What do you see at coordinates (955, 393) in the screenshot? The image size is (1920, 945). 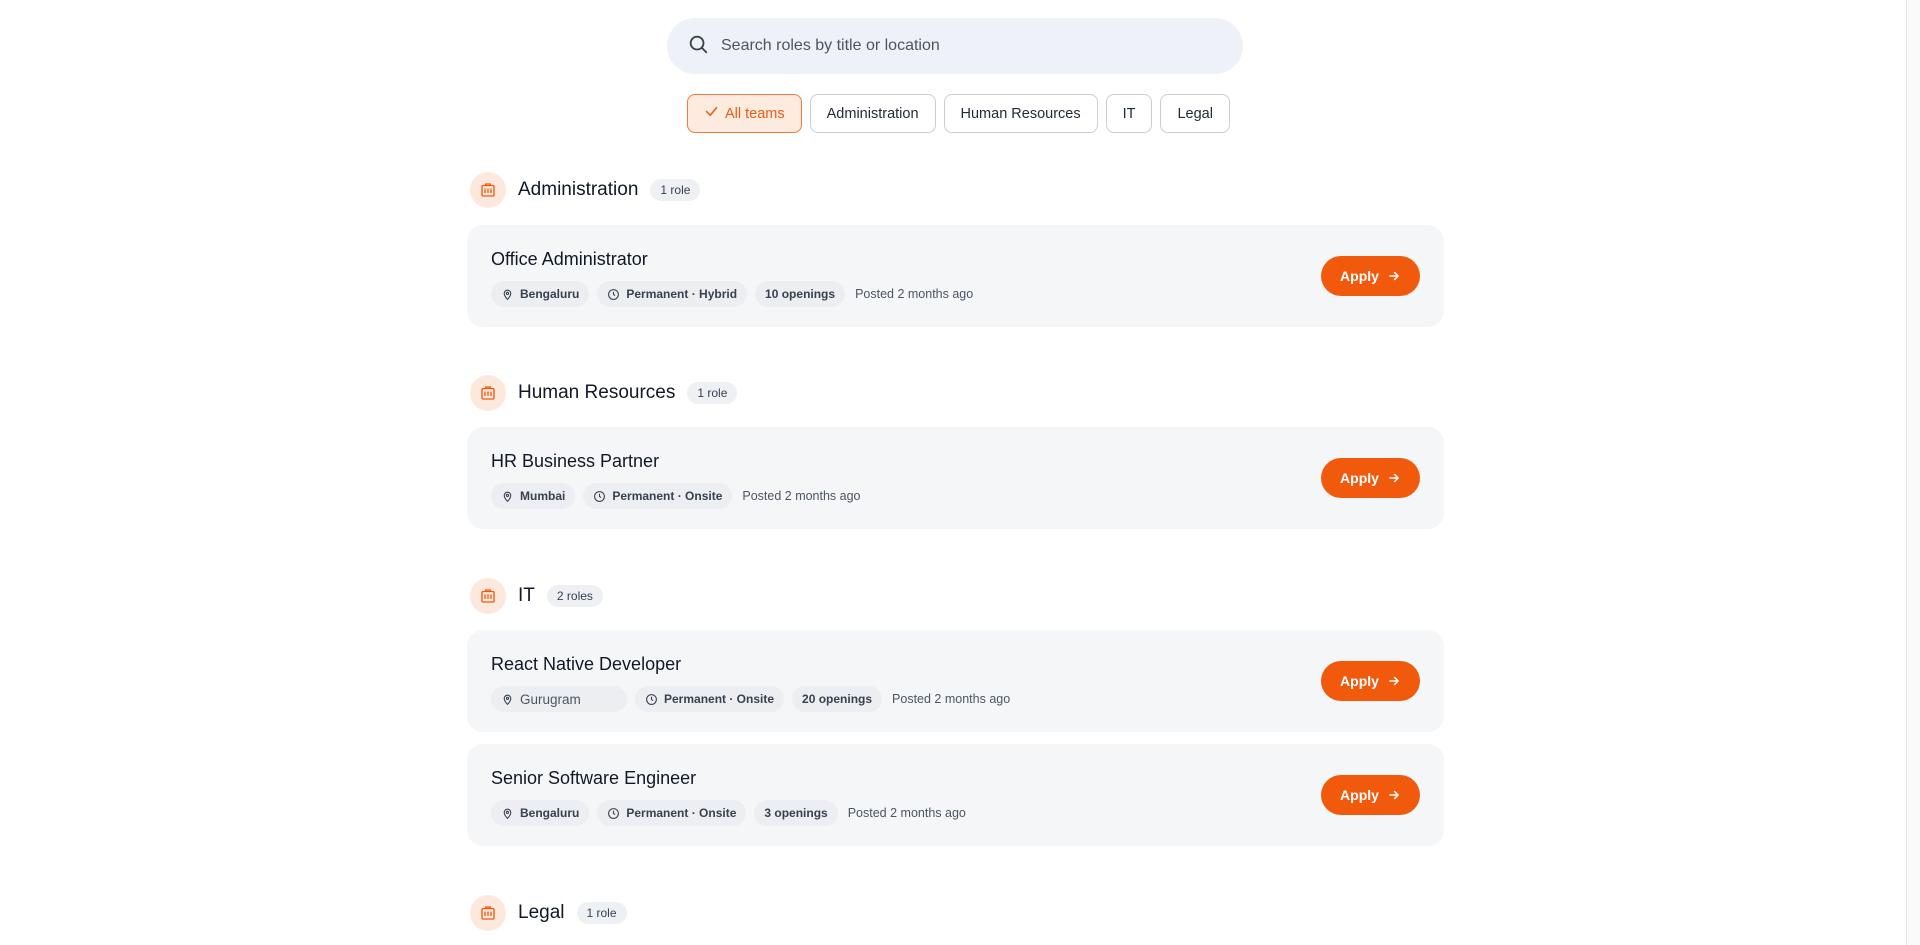 I see `group-header: Human Resources 1 role` at bounding box center [955, 393].